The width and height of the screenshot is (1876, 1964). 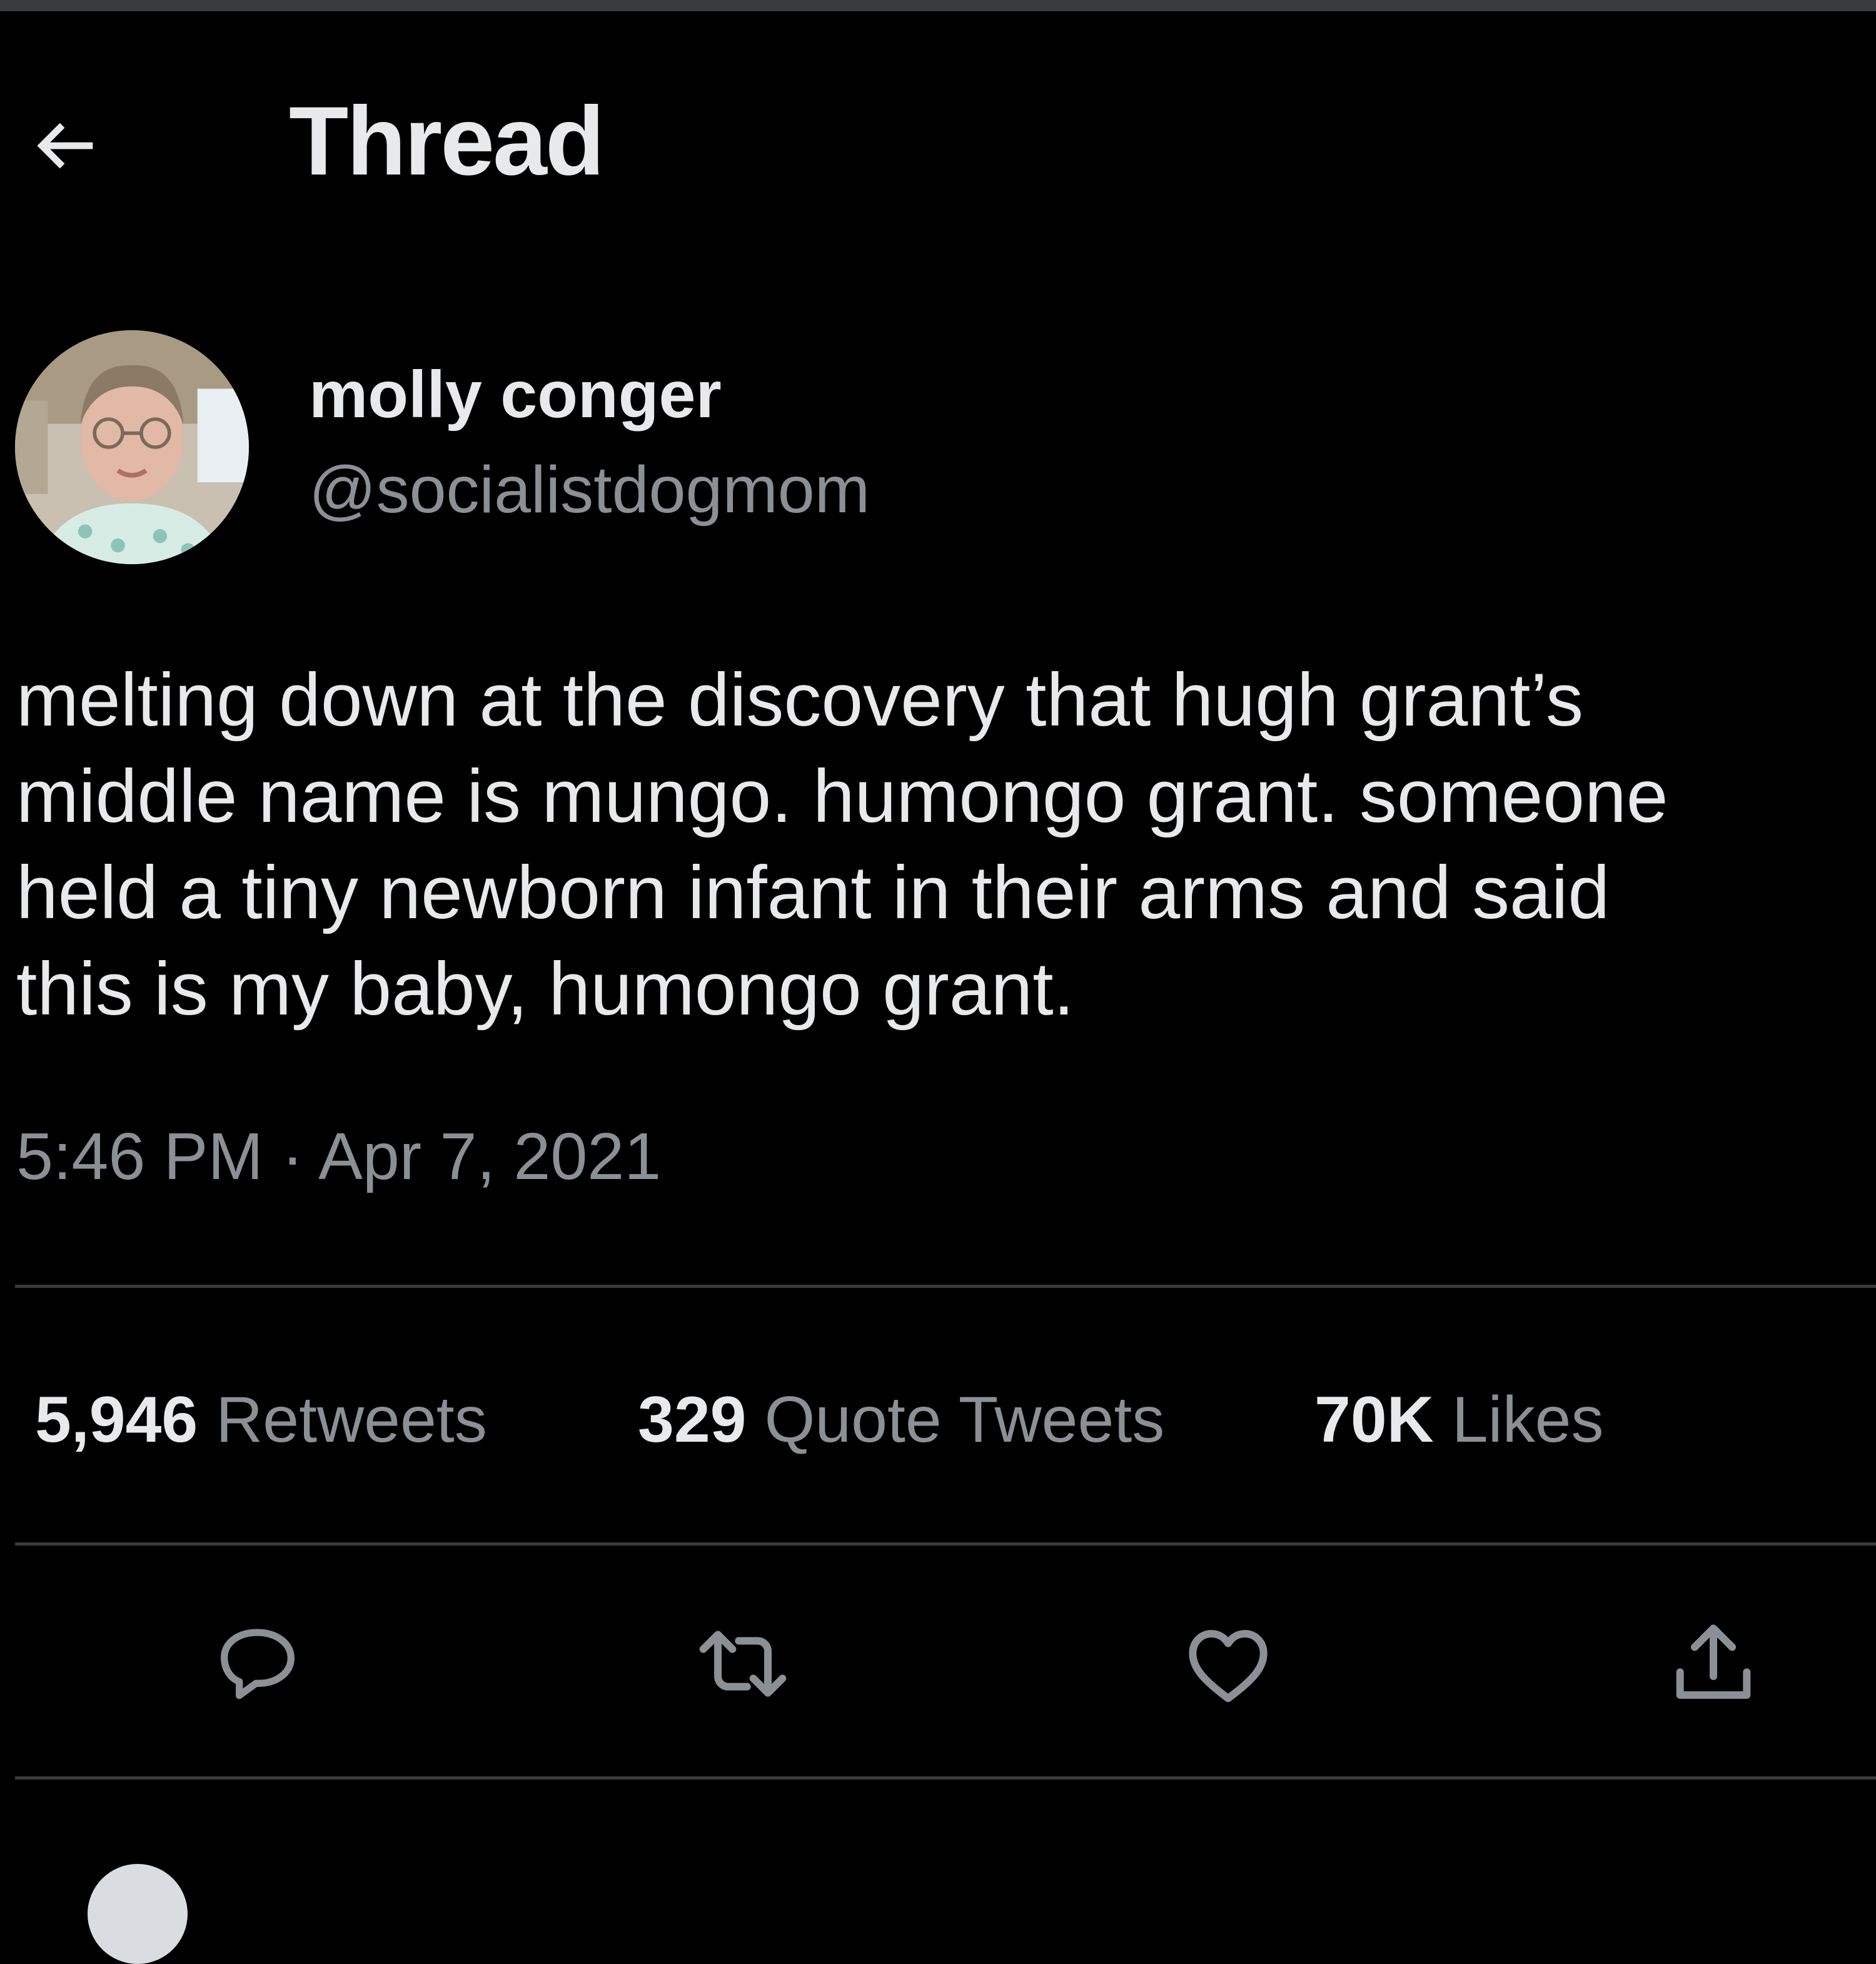 I want to click on divider-top, so click(x=945, y=1286).